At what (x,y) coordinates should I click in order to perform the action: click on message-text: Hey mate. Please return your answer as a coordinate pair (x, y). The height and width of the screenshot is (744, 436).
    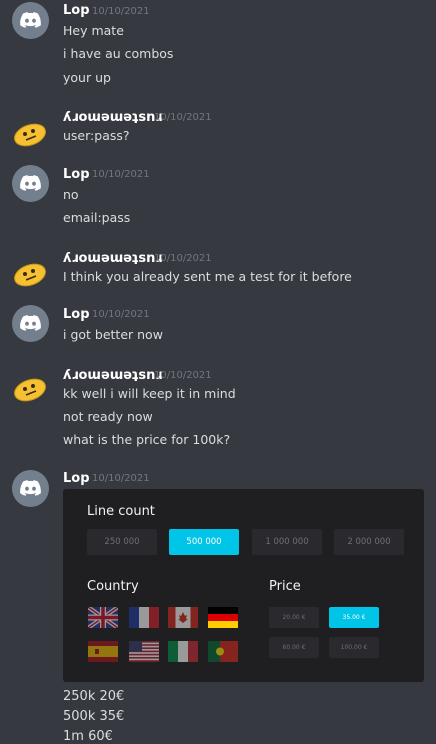
    Looking at the image, I should click on (93, 30).